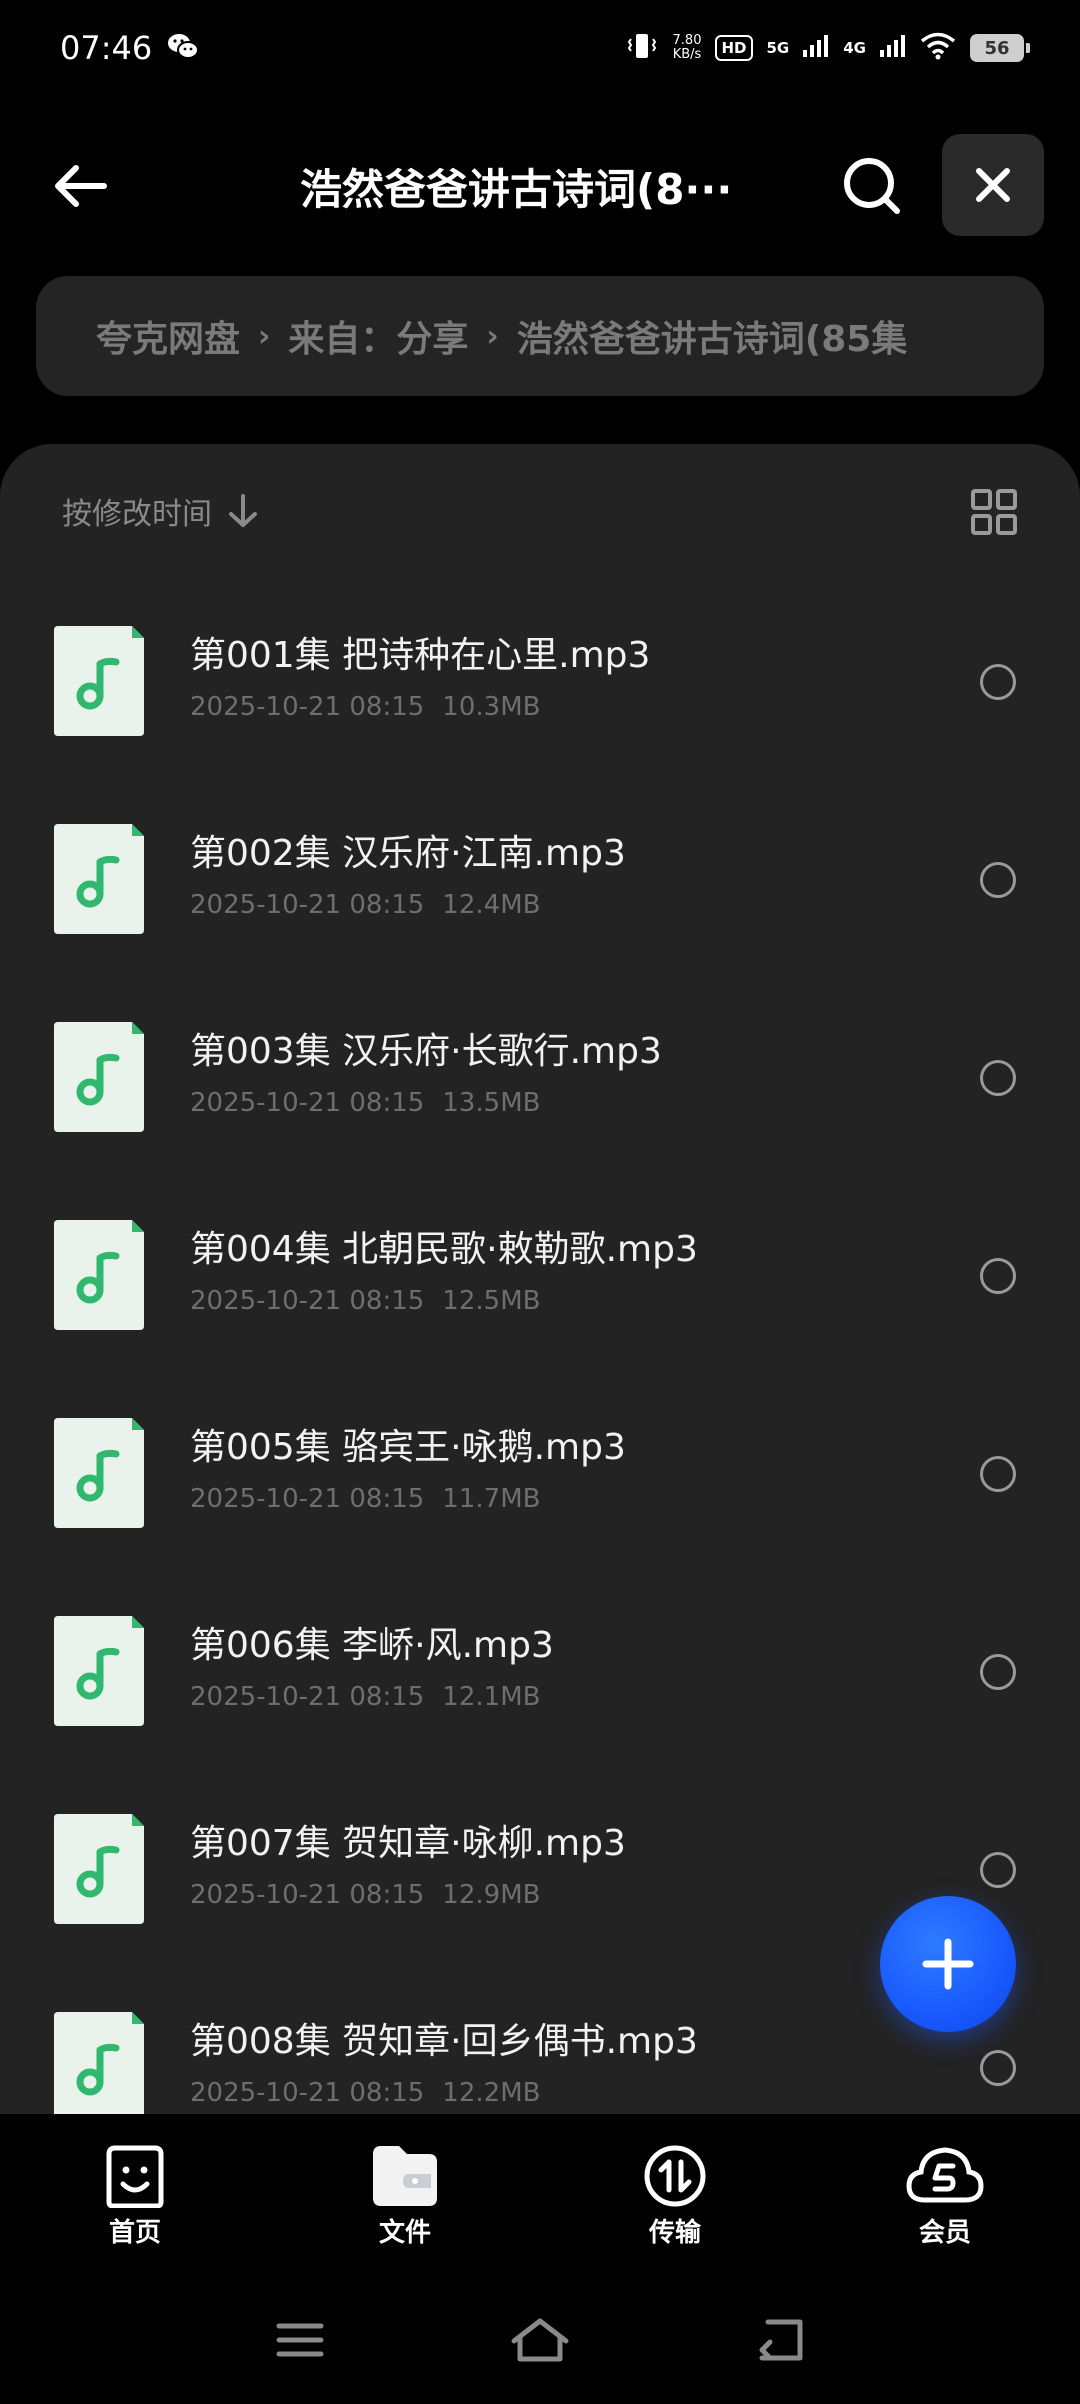  I want to click on file-size: 12.2MB, so click(491, 2093).